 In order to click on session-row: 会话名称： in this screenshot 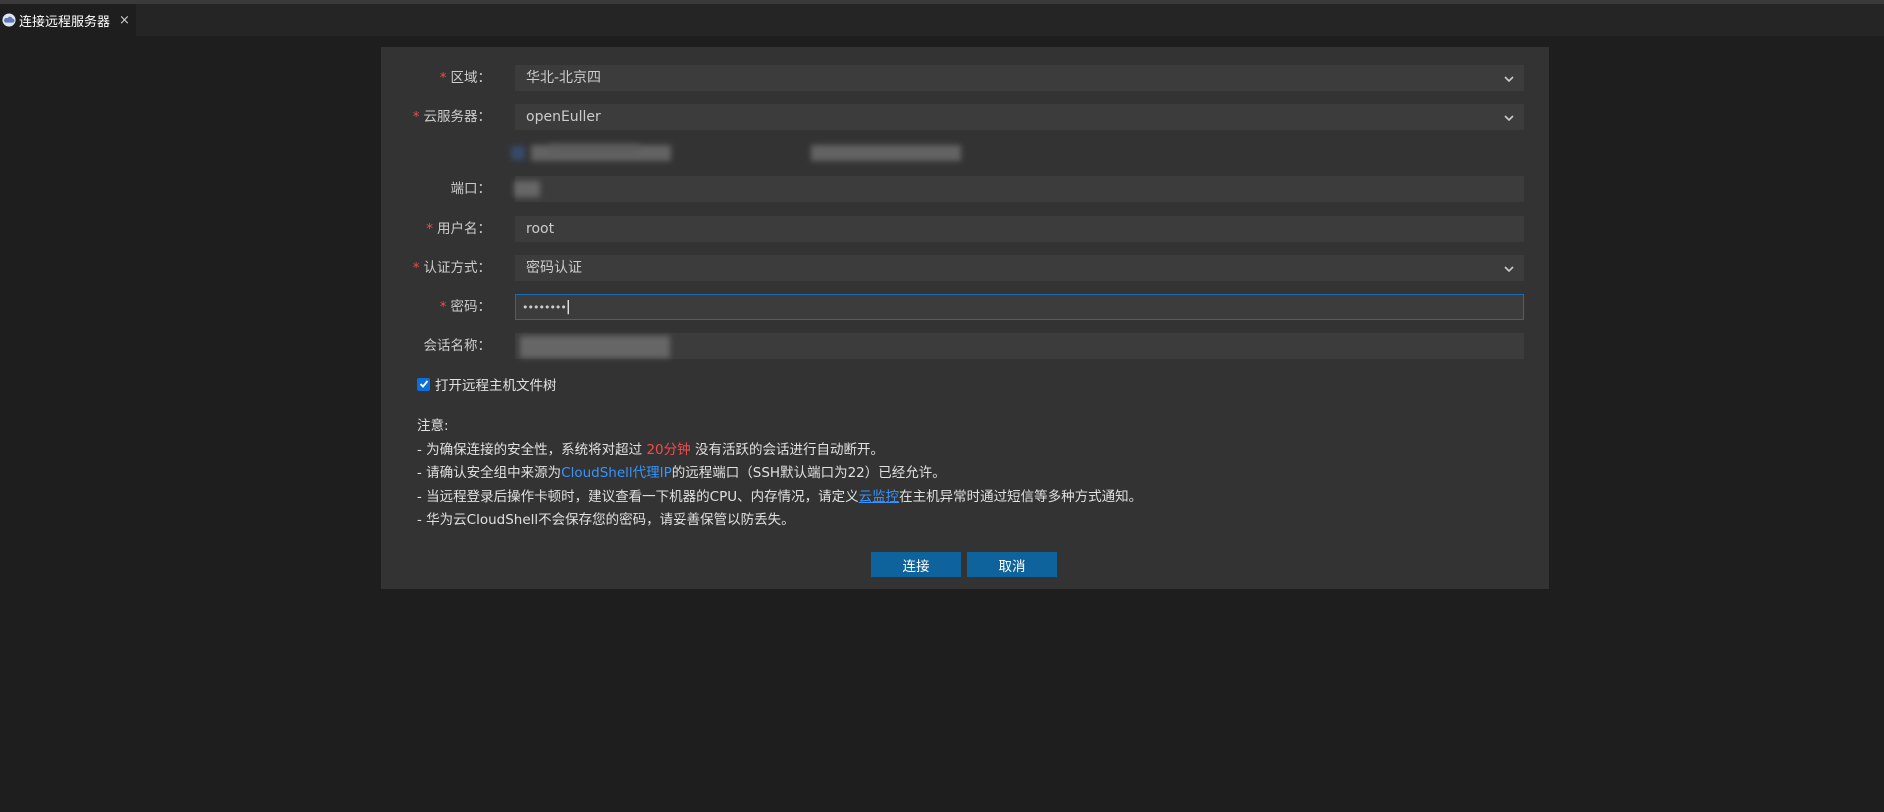, I will do `click(965, 346)`.